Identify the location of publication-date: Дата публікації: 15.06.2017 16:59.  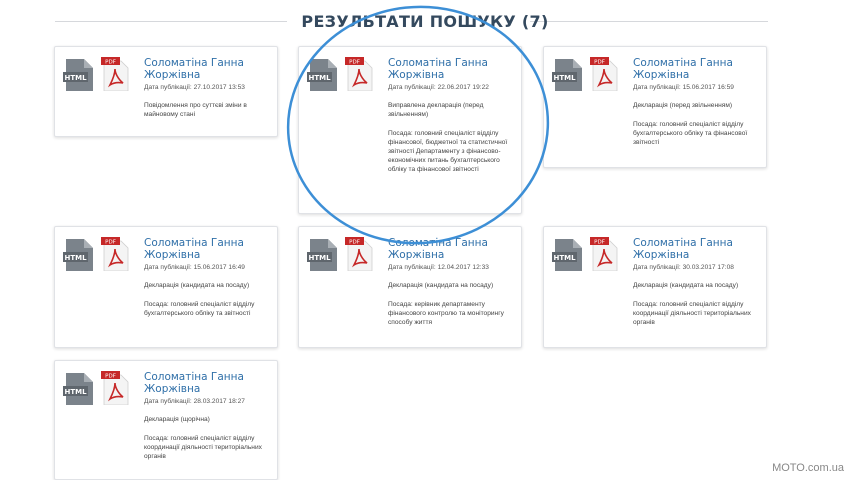
(683, 87).